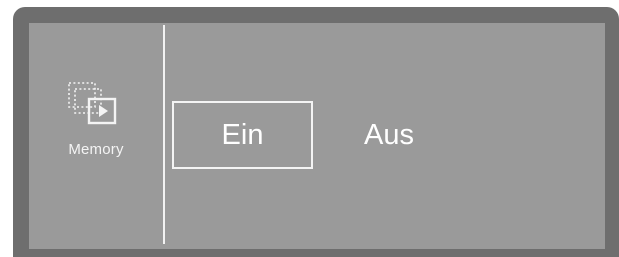  Describe the element at coordinates (96, 149) in the screenshot. I see `memory-label: Memory` at that location.